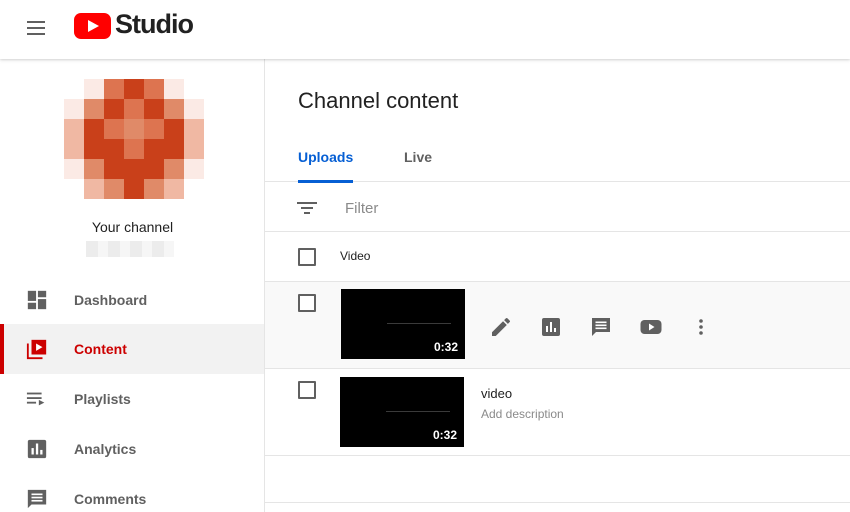 The height and width of the screenshot is (512, 850). What do you see at coordinates (651, 327) in the screenshot?
I see `youtube-play-icon` at bounding box center [651, 327].